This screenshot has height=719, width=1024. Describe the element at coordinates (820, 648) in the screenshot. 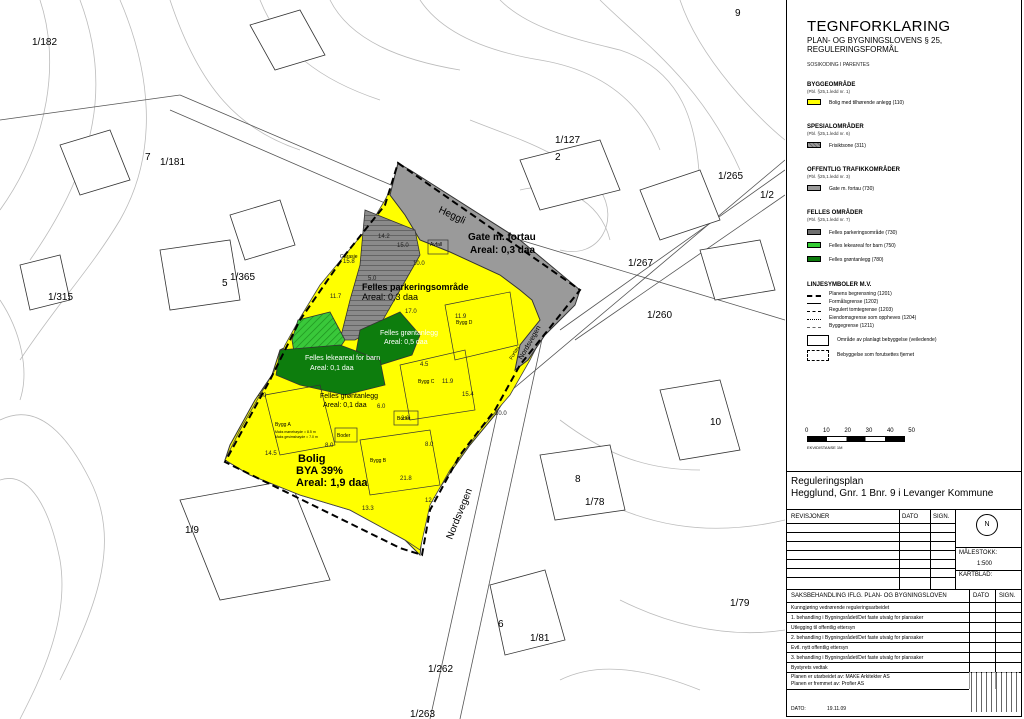

I see `step-5: Evtl. nytt offentlig ettersyn` at that location.